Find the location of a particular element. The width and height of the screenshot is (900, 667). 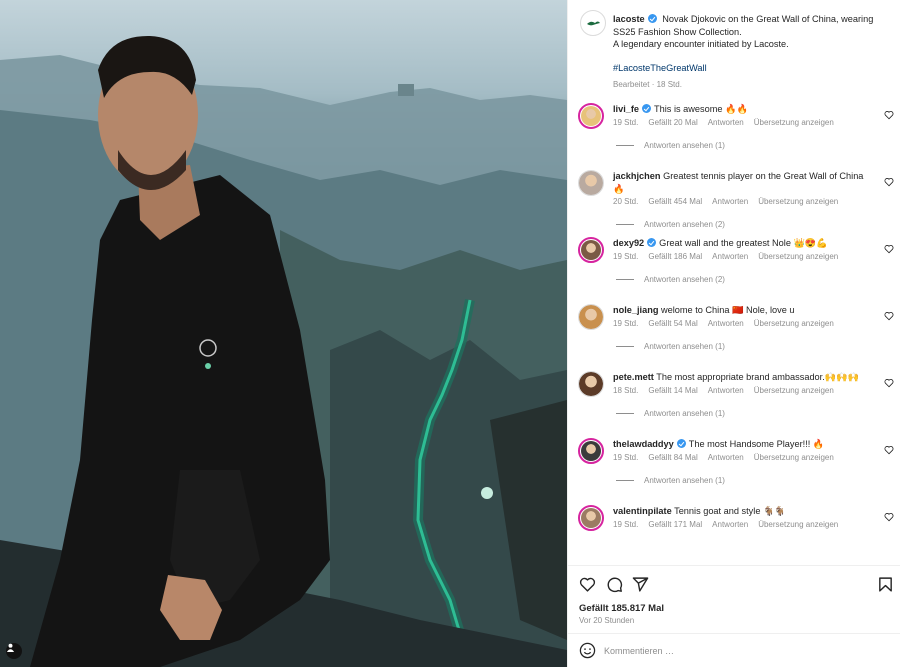

caption-edited: Bearbeitet · 18 Std. is located at coordinates (647, 84).